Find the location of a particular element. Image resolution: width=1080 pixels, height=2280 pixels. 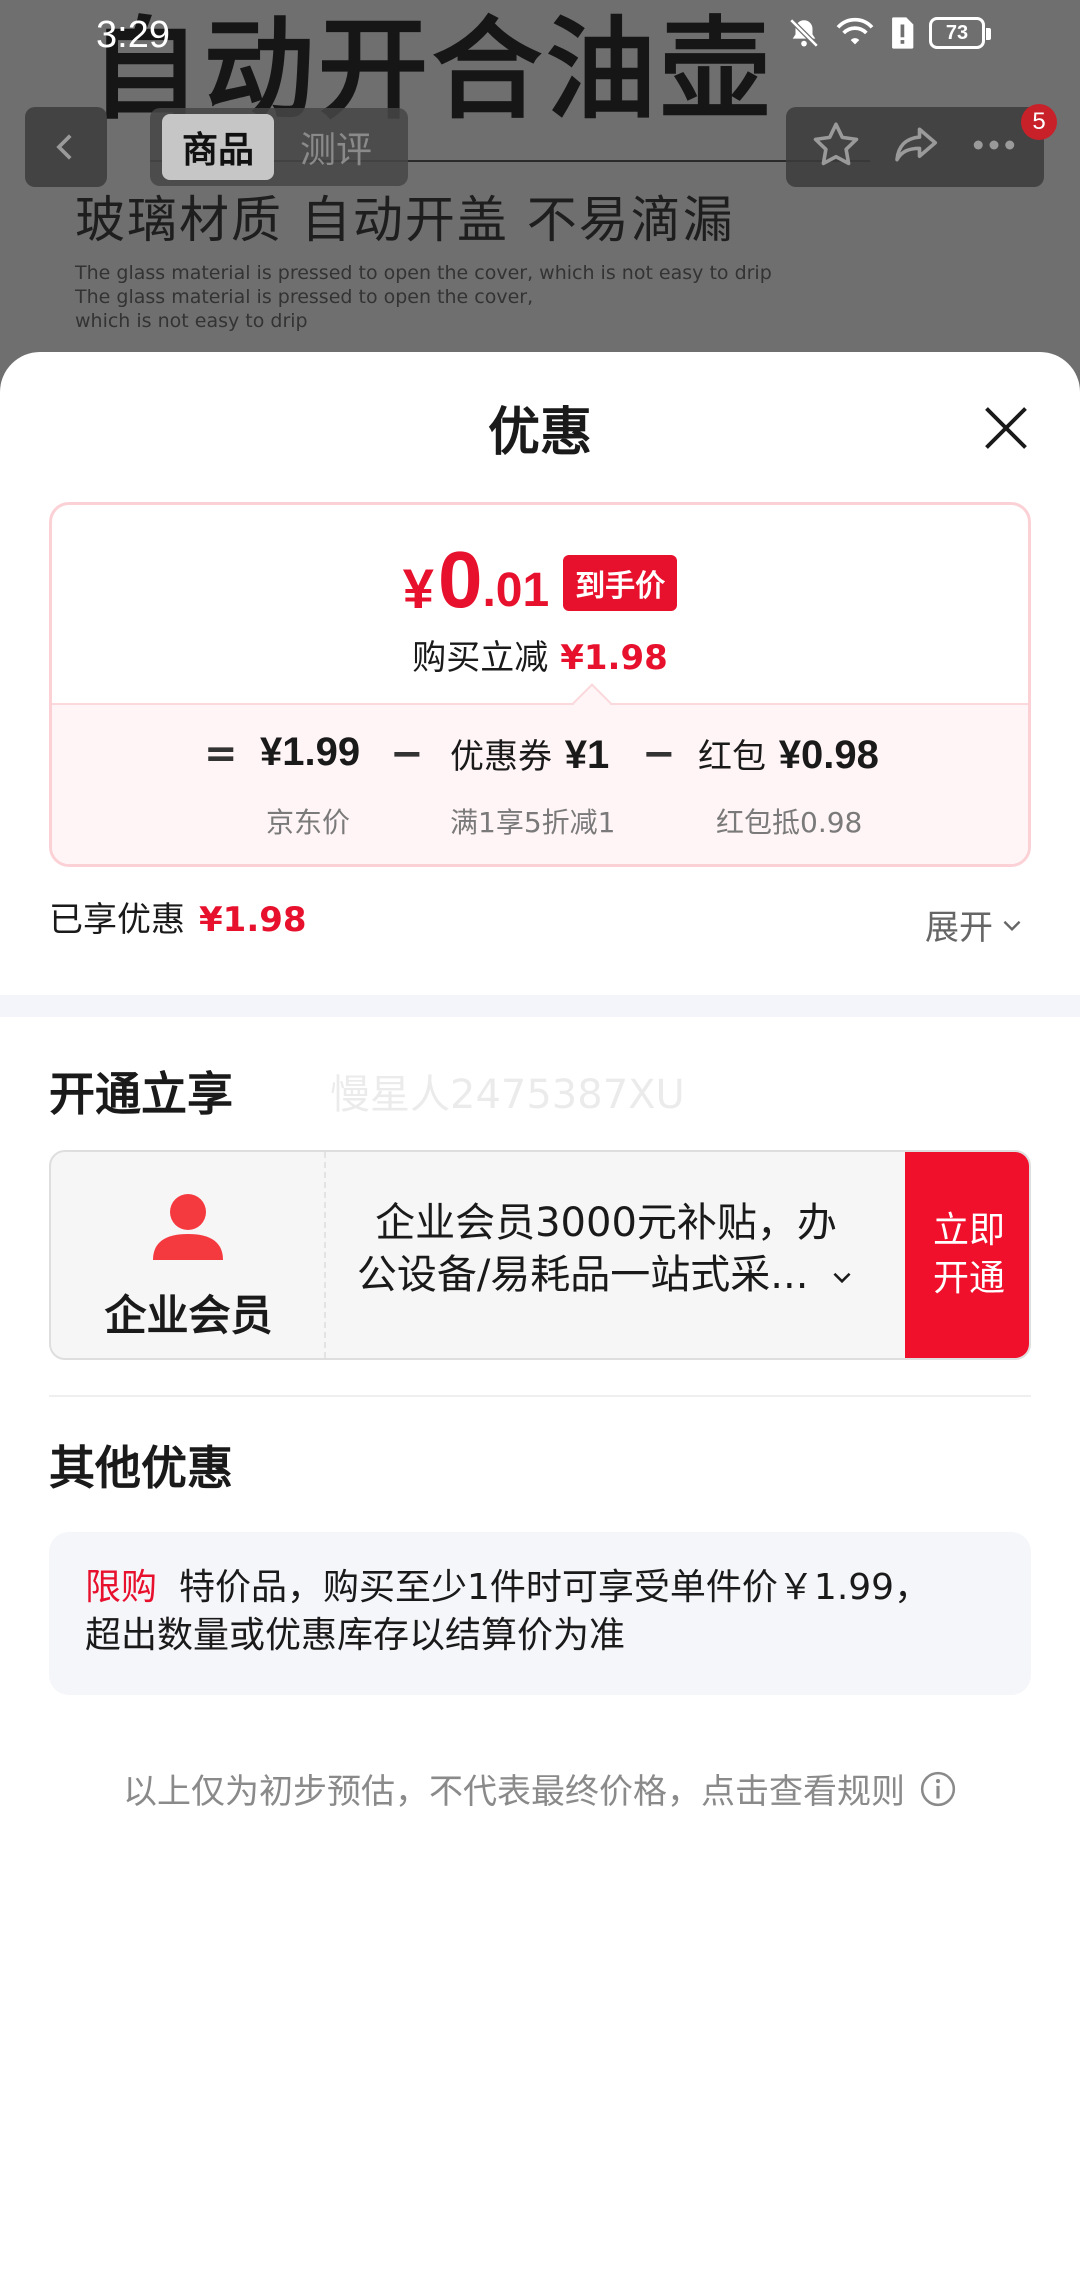

back-button is located at coordinates (66, 147).